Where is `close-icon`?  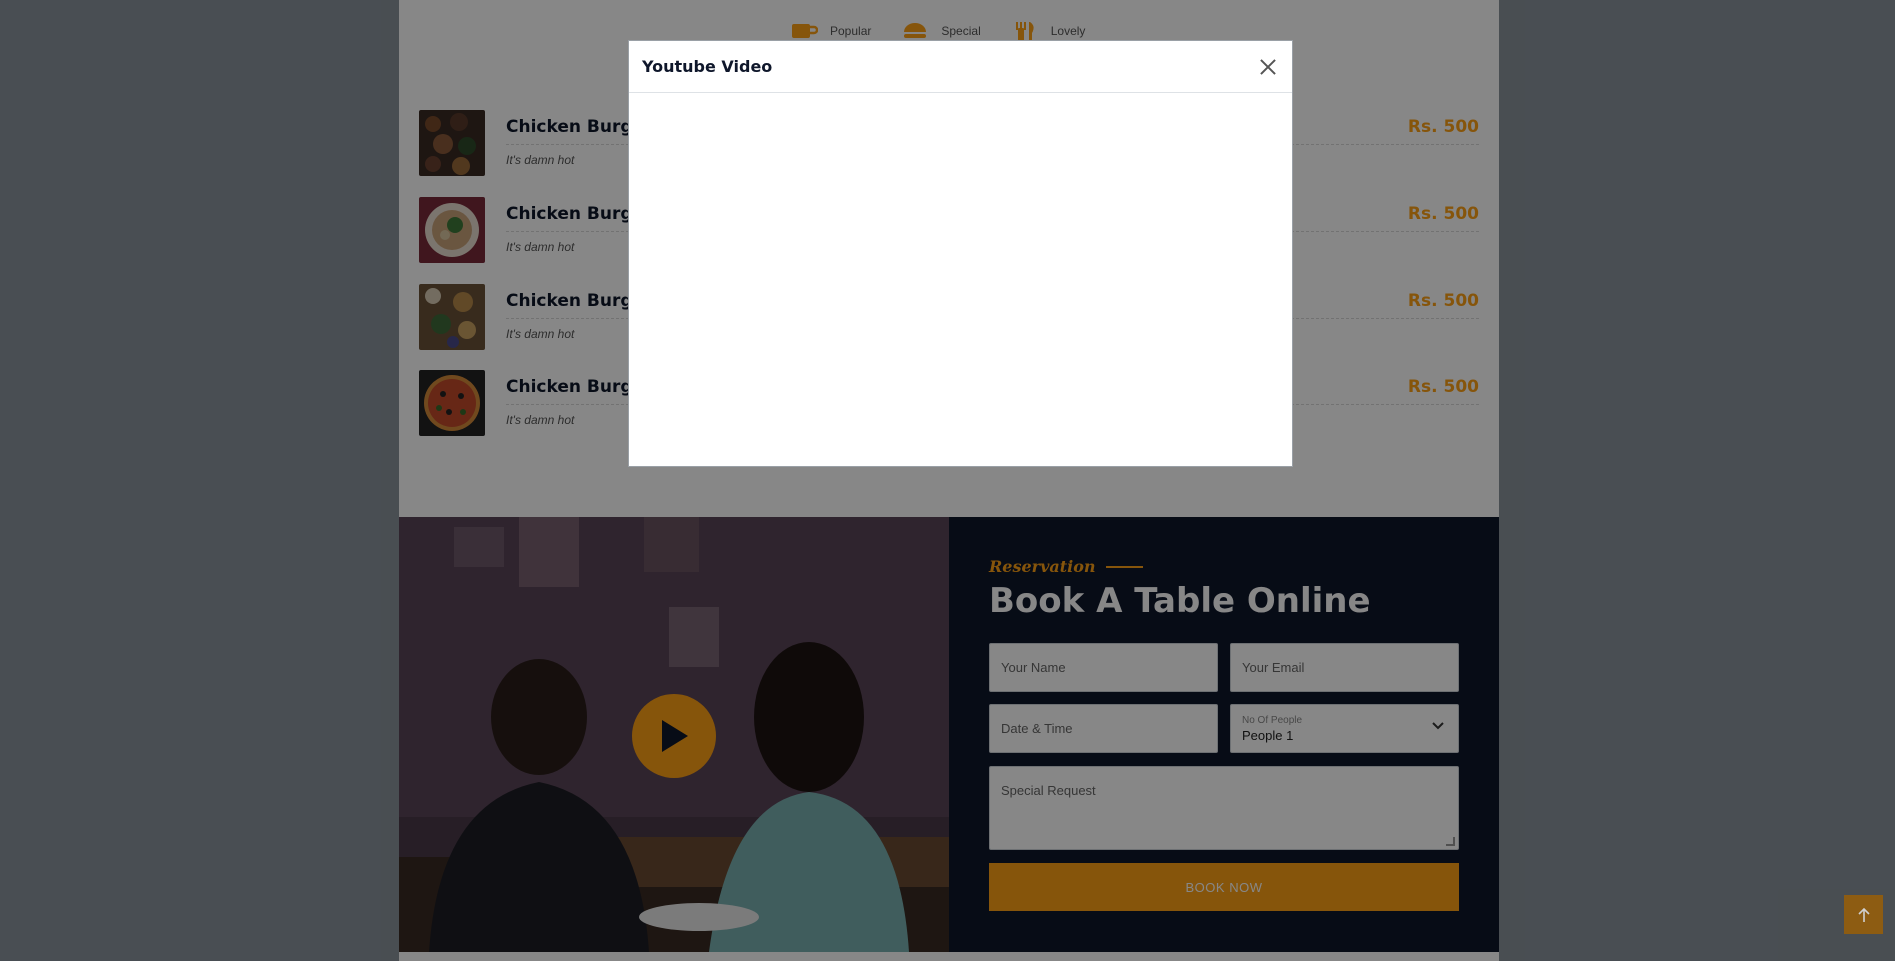 close-icon is located at coordinates (1268, 67).